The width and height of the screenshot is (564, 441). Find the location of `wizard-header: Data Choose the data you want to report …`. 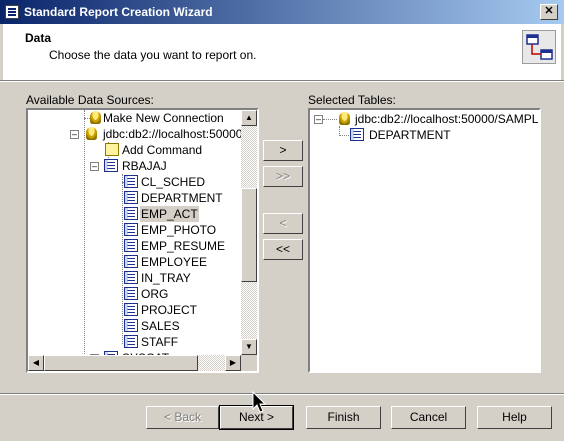

wizard-header: Data Choose the data you want to report … is located at coordinates (282, 52).